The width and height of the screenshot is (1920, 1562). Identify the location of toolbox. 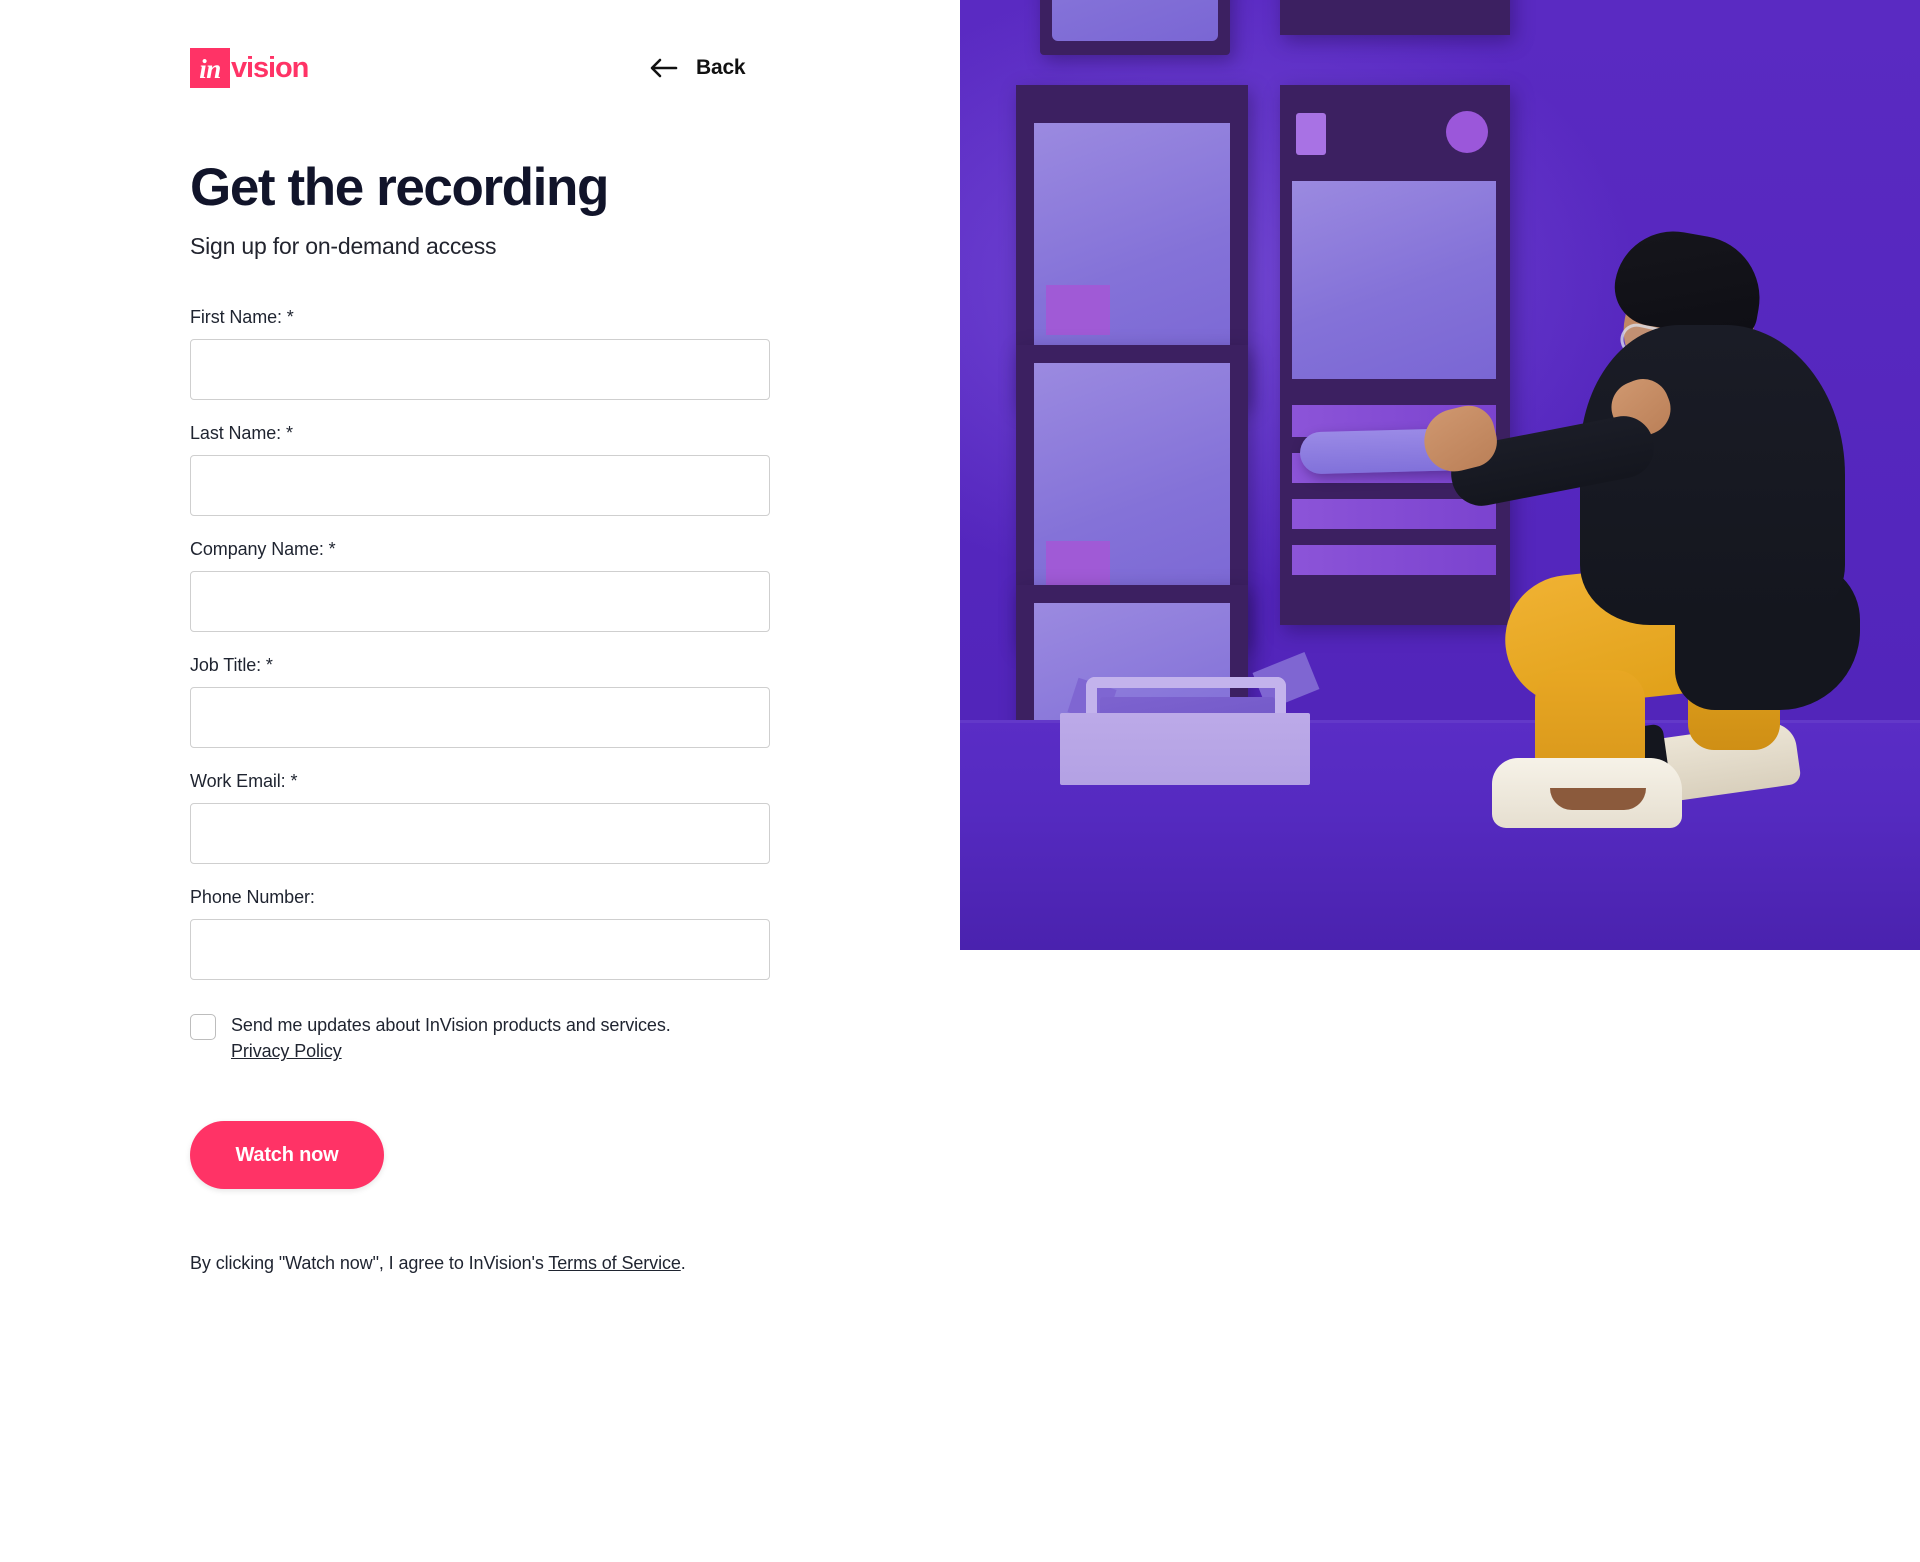
(1190, 718).